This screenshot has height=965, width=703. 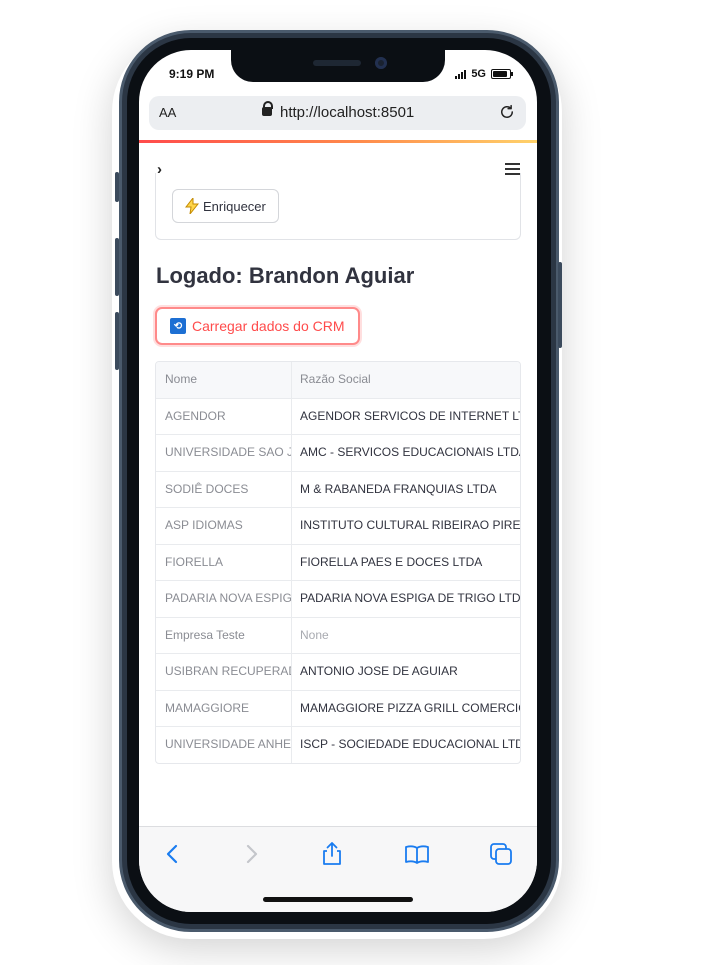 What do you see at coordinates (502, 74) in the screenshot?
I see `battery-icon` at bounding box center [502, 74].